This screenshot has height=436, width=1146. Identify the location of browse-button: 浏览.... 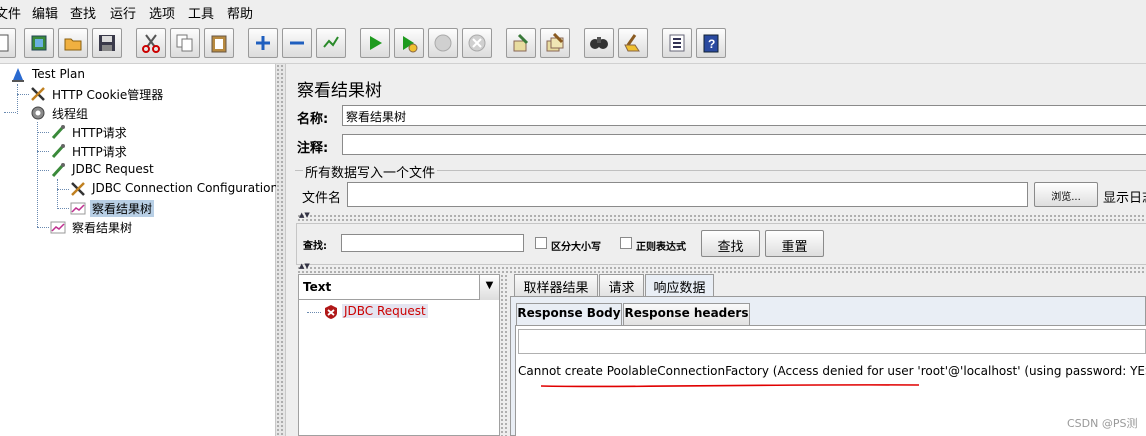
(1066, 194).